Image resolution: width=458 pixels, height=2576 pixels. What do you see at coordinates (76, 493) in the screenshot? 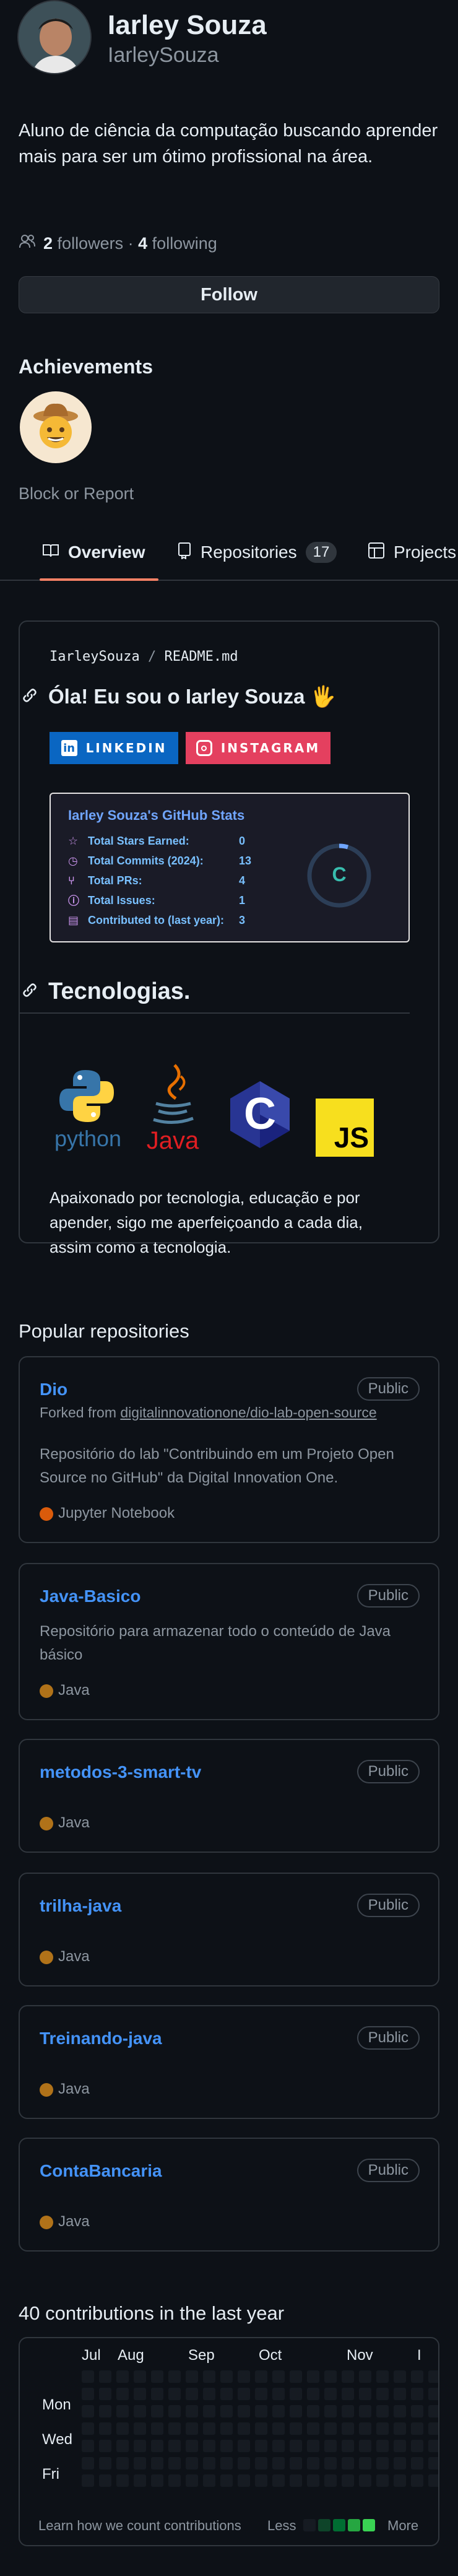
I see `block-report-link: Block or Report` at bounding box center [76, 493].